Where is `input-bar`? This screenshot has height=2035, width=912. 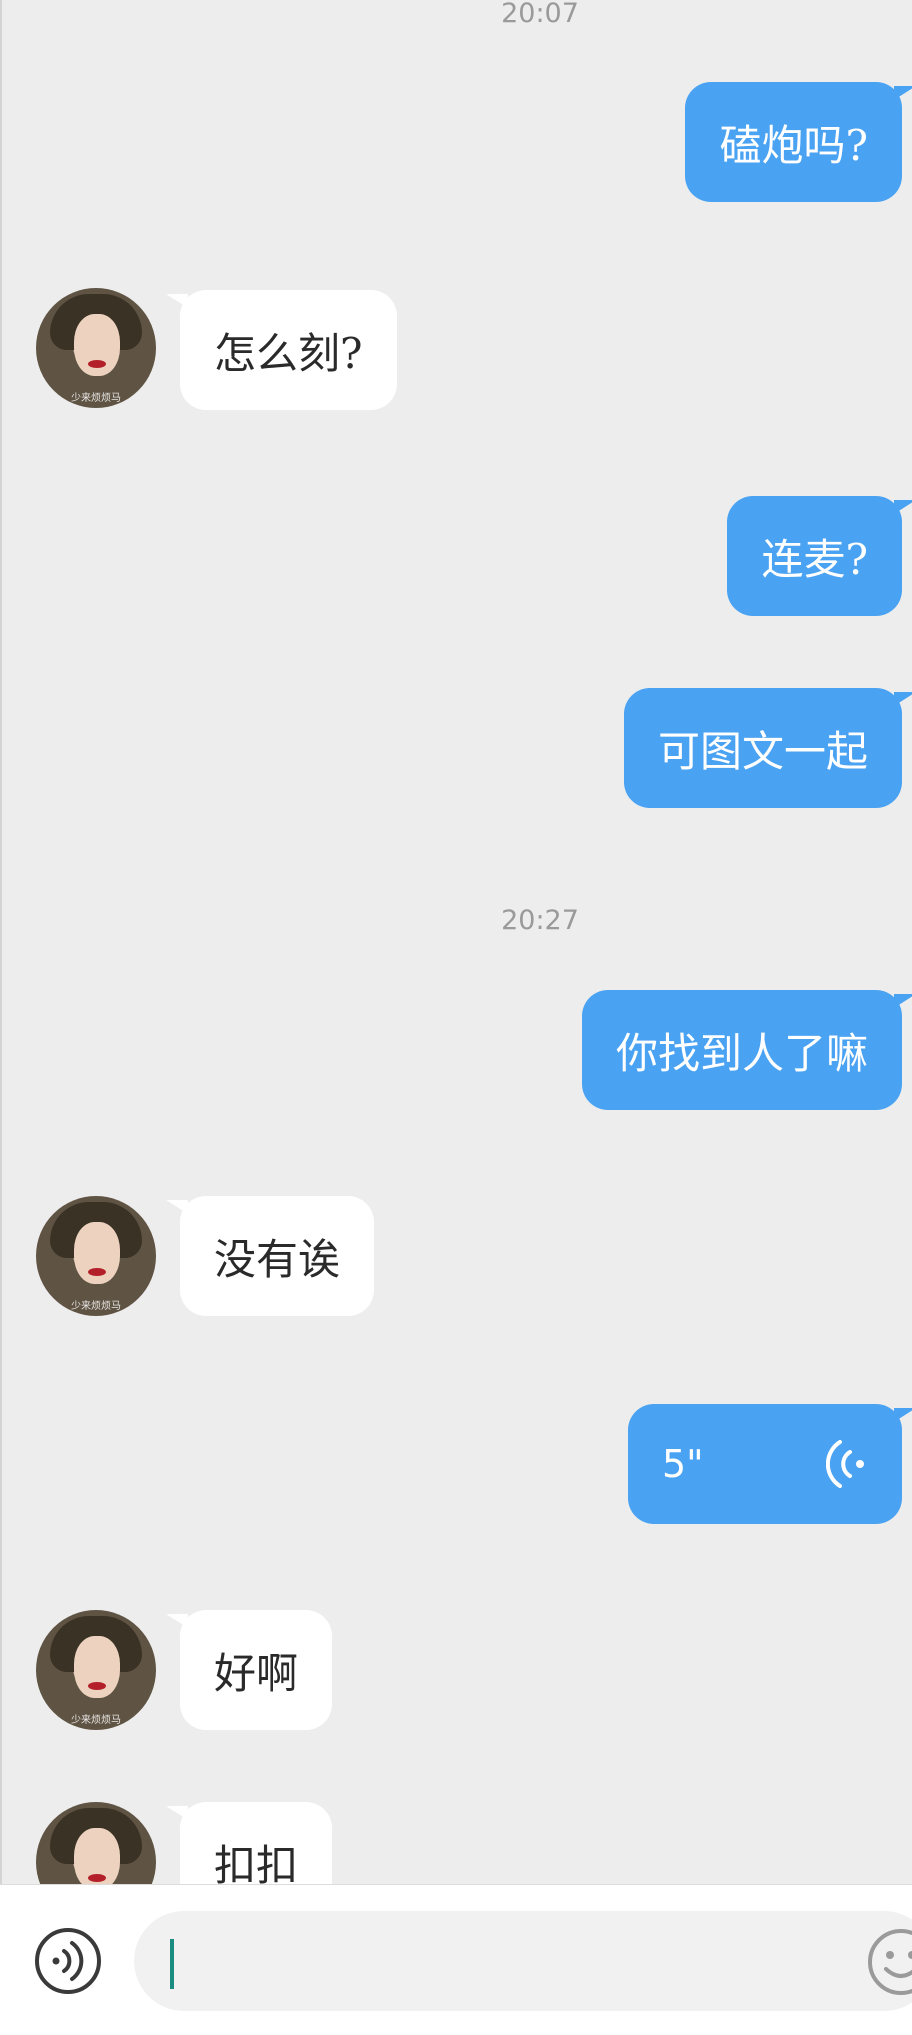
input-bar is located at coordinates (456, 1959).